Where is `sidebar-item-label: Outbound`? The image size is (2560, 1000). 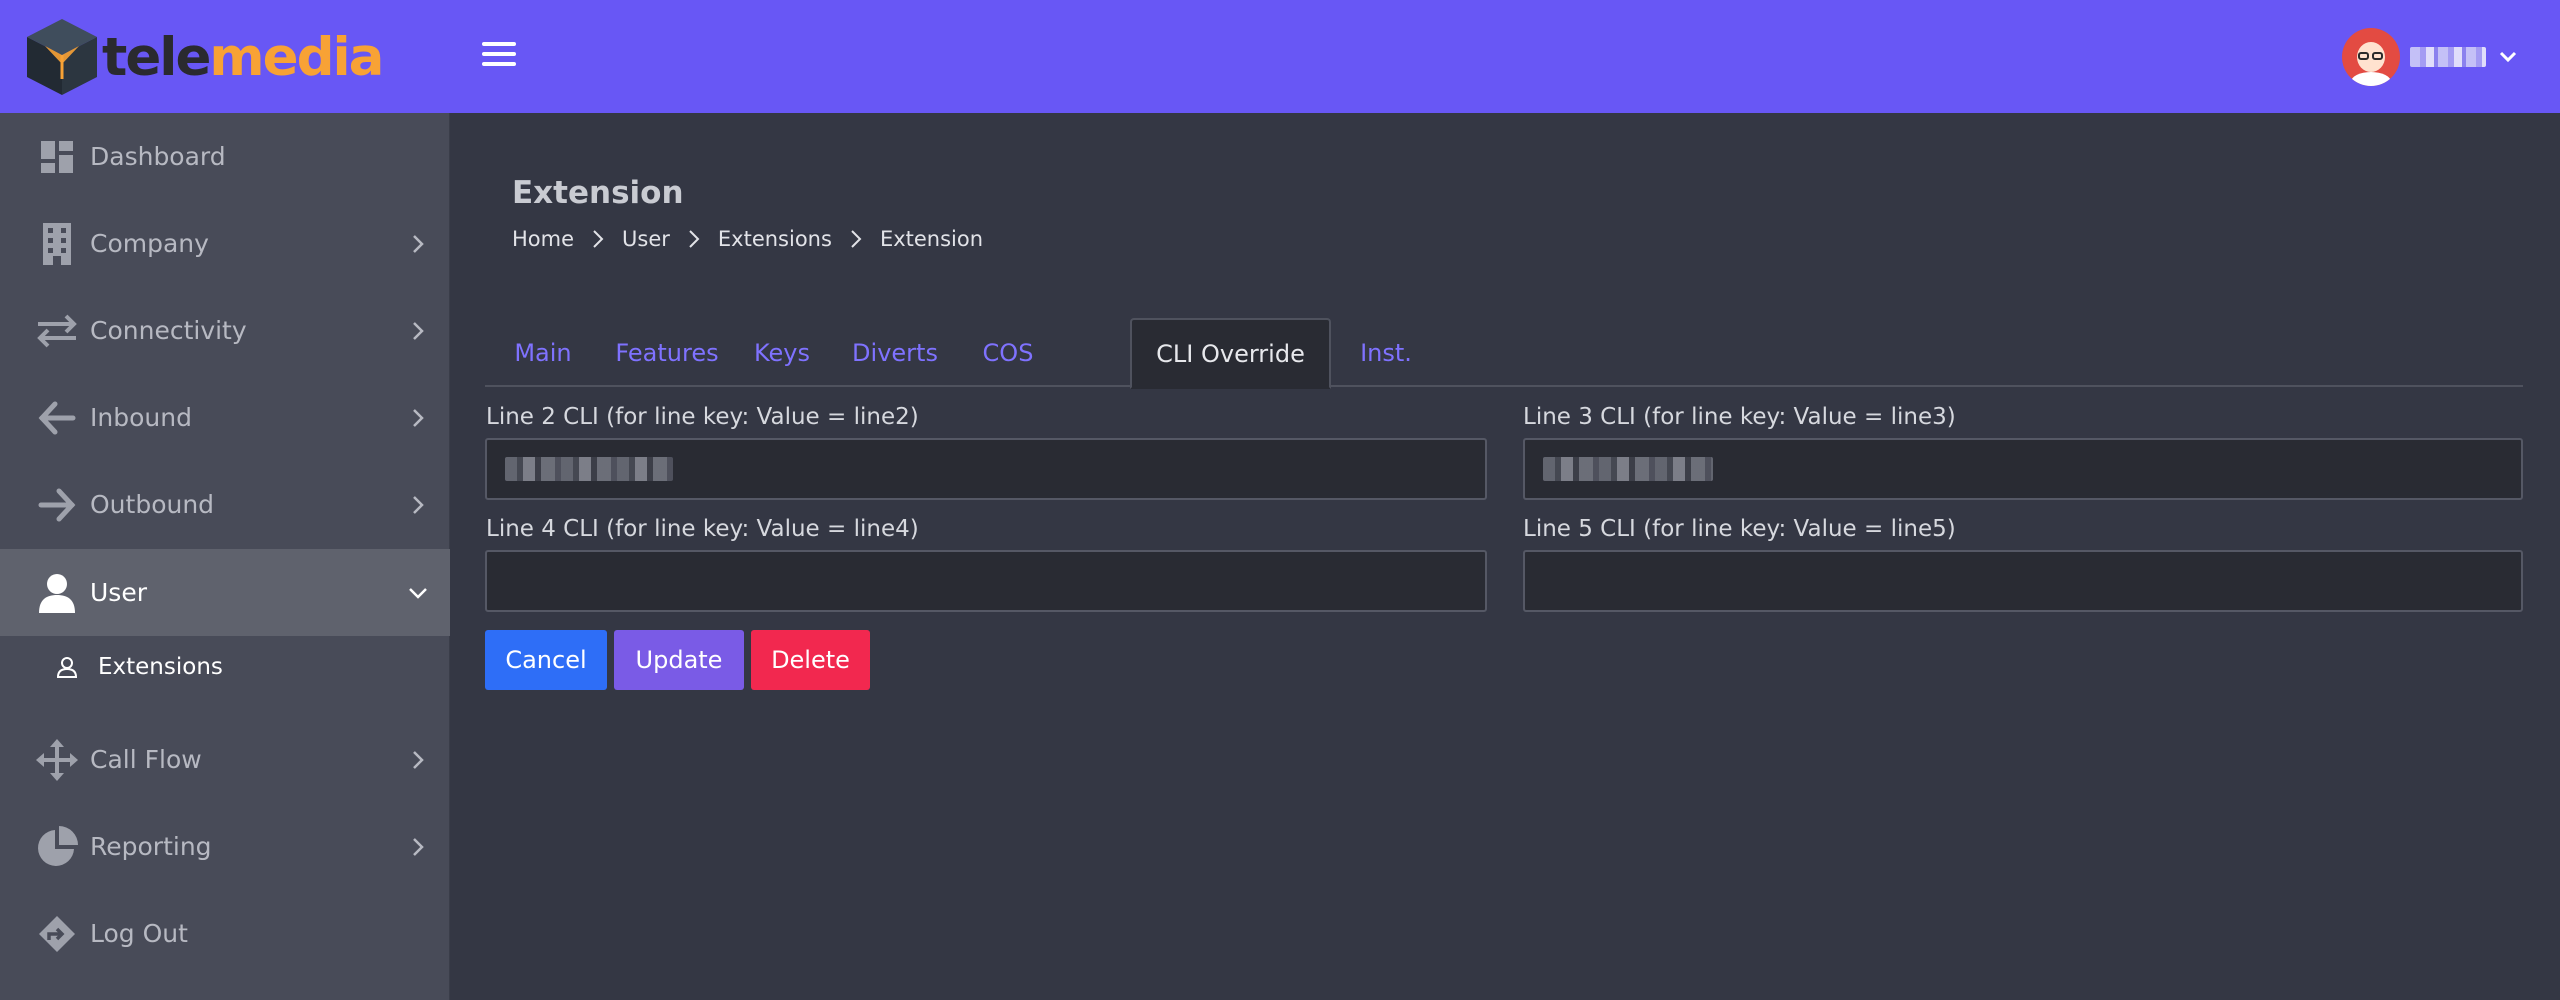
sidebar-item-label: Outbound is located at coordinates (152, 504).